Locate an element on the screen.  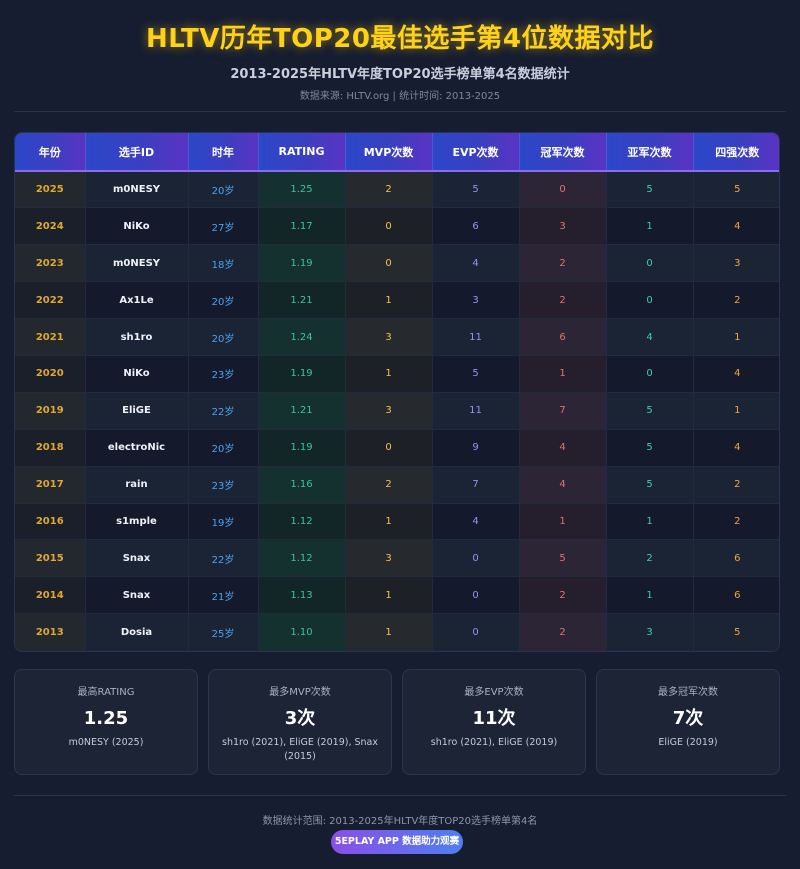
card-detail: m0NESY (2025) is located at coordinates (106, 742).